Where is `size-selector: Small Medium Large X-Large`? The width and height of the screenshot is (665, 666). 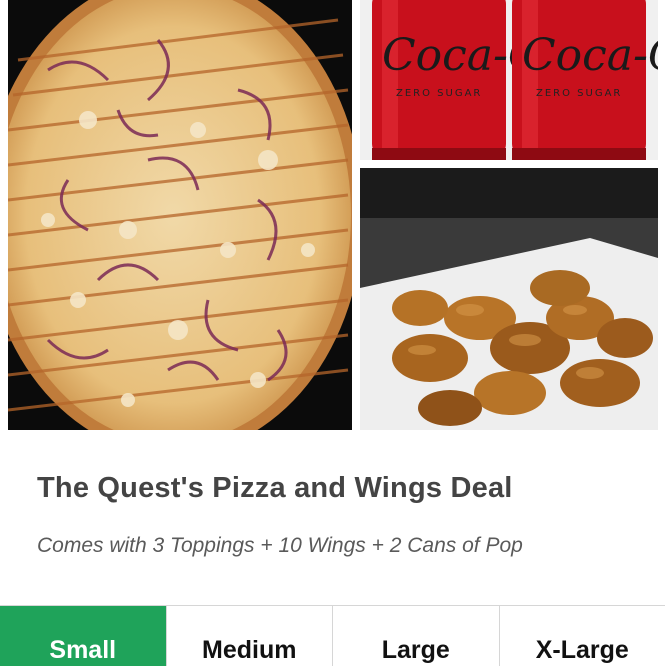
size-selector: Small Medium Large X-Large is located at coordinates (332, 635).